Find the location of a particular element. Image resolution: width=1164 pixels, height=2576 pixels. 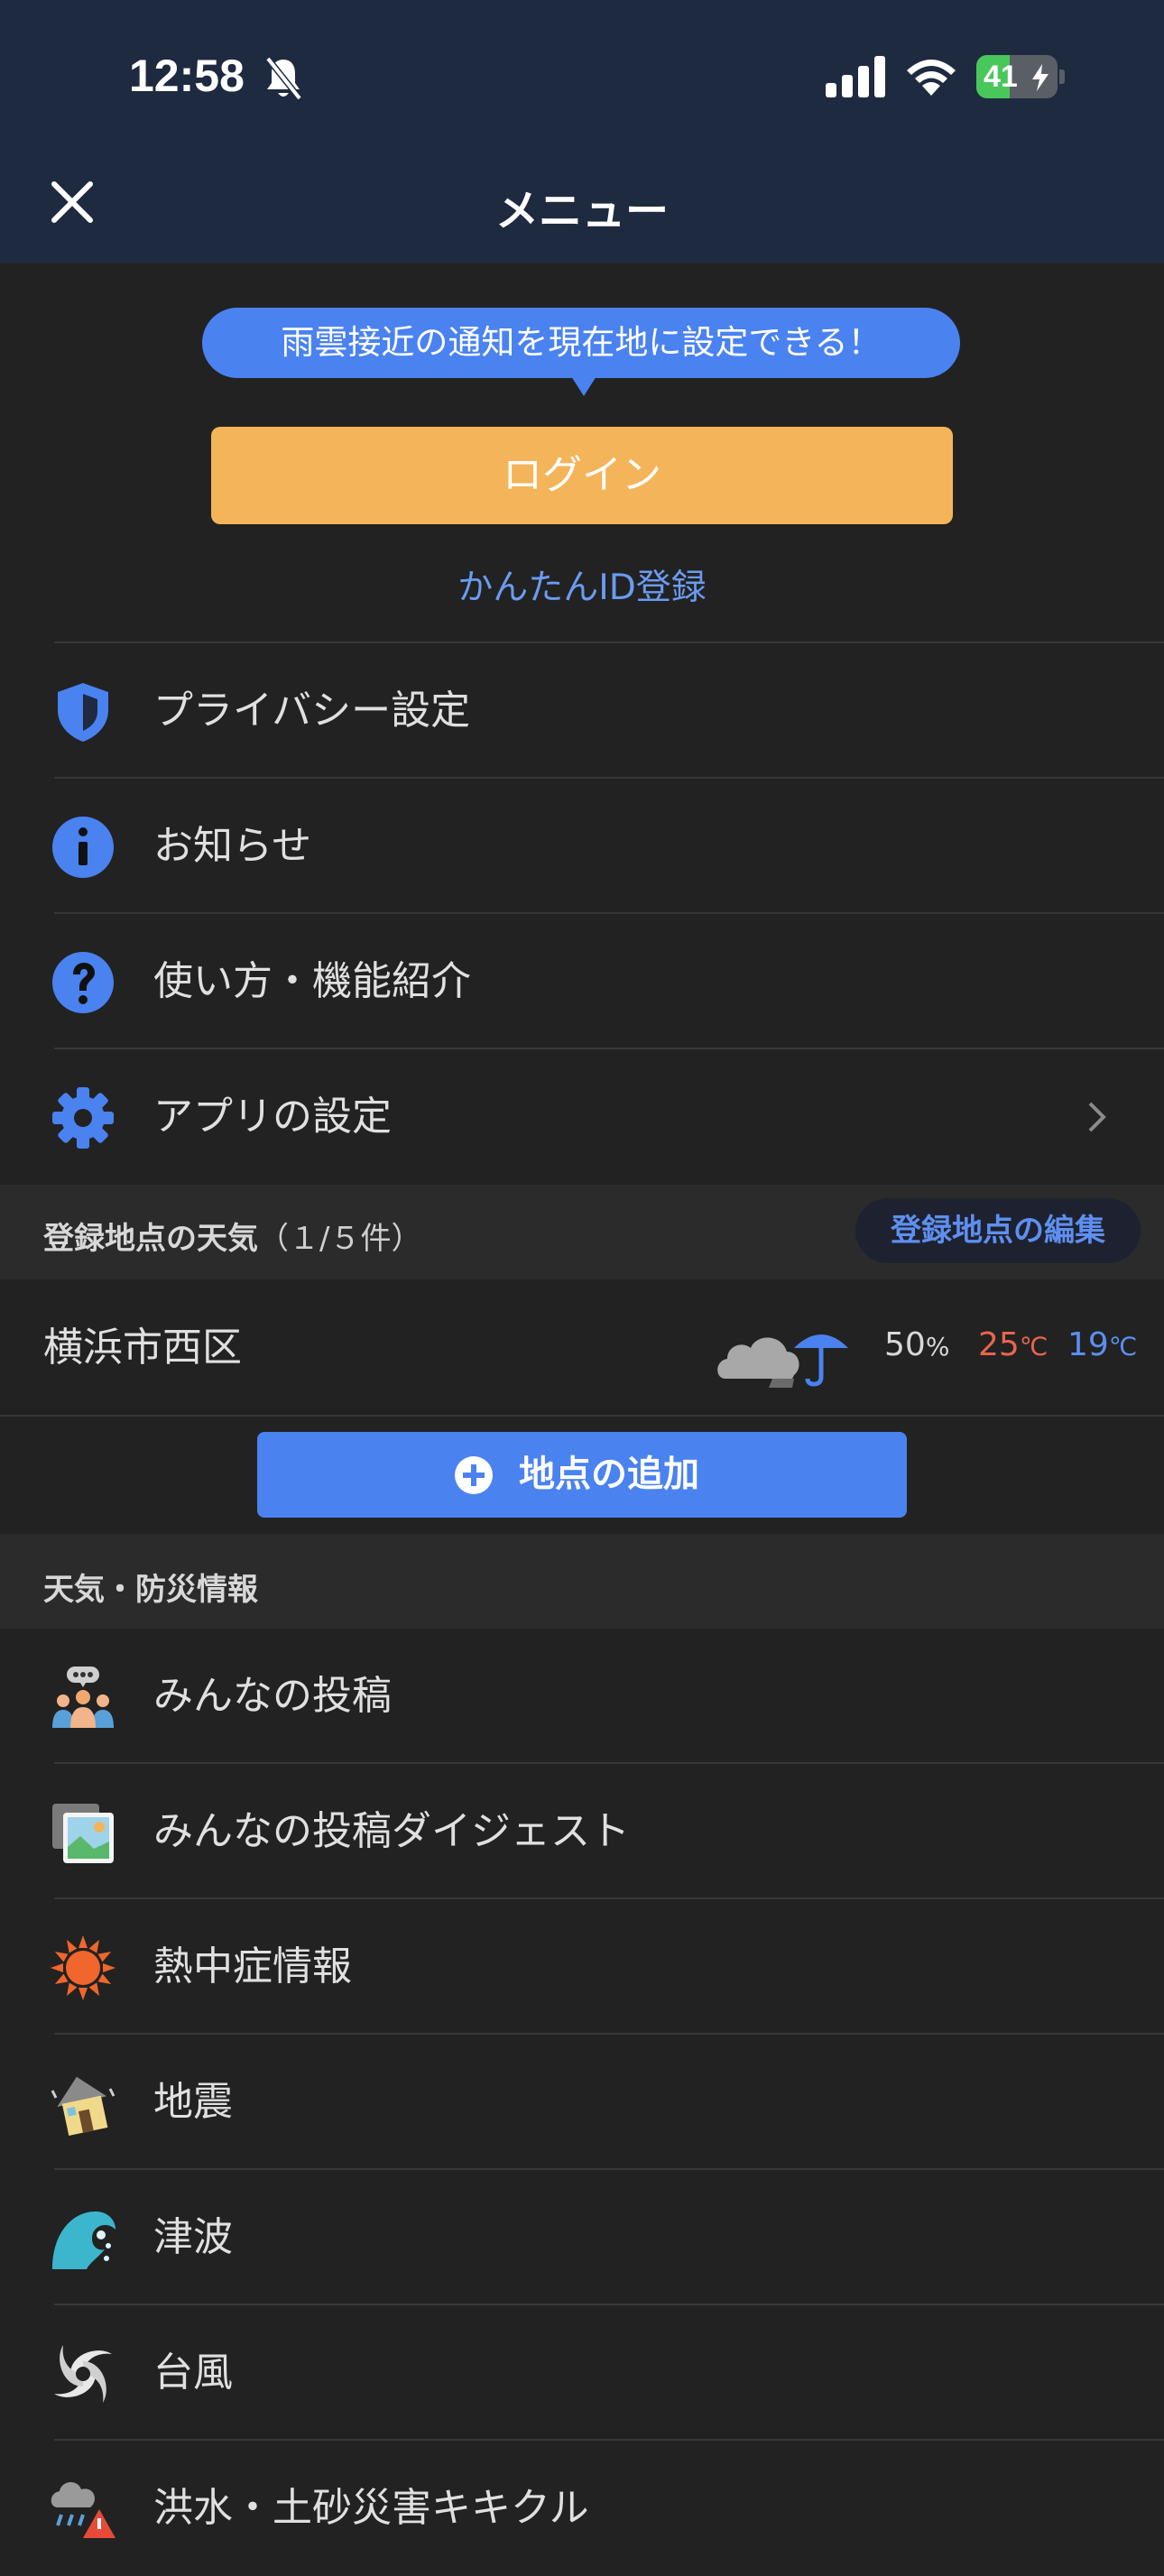

community-icon is located at coordinates (83, 1697).